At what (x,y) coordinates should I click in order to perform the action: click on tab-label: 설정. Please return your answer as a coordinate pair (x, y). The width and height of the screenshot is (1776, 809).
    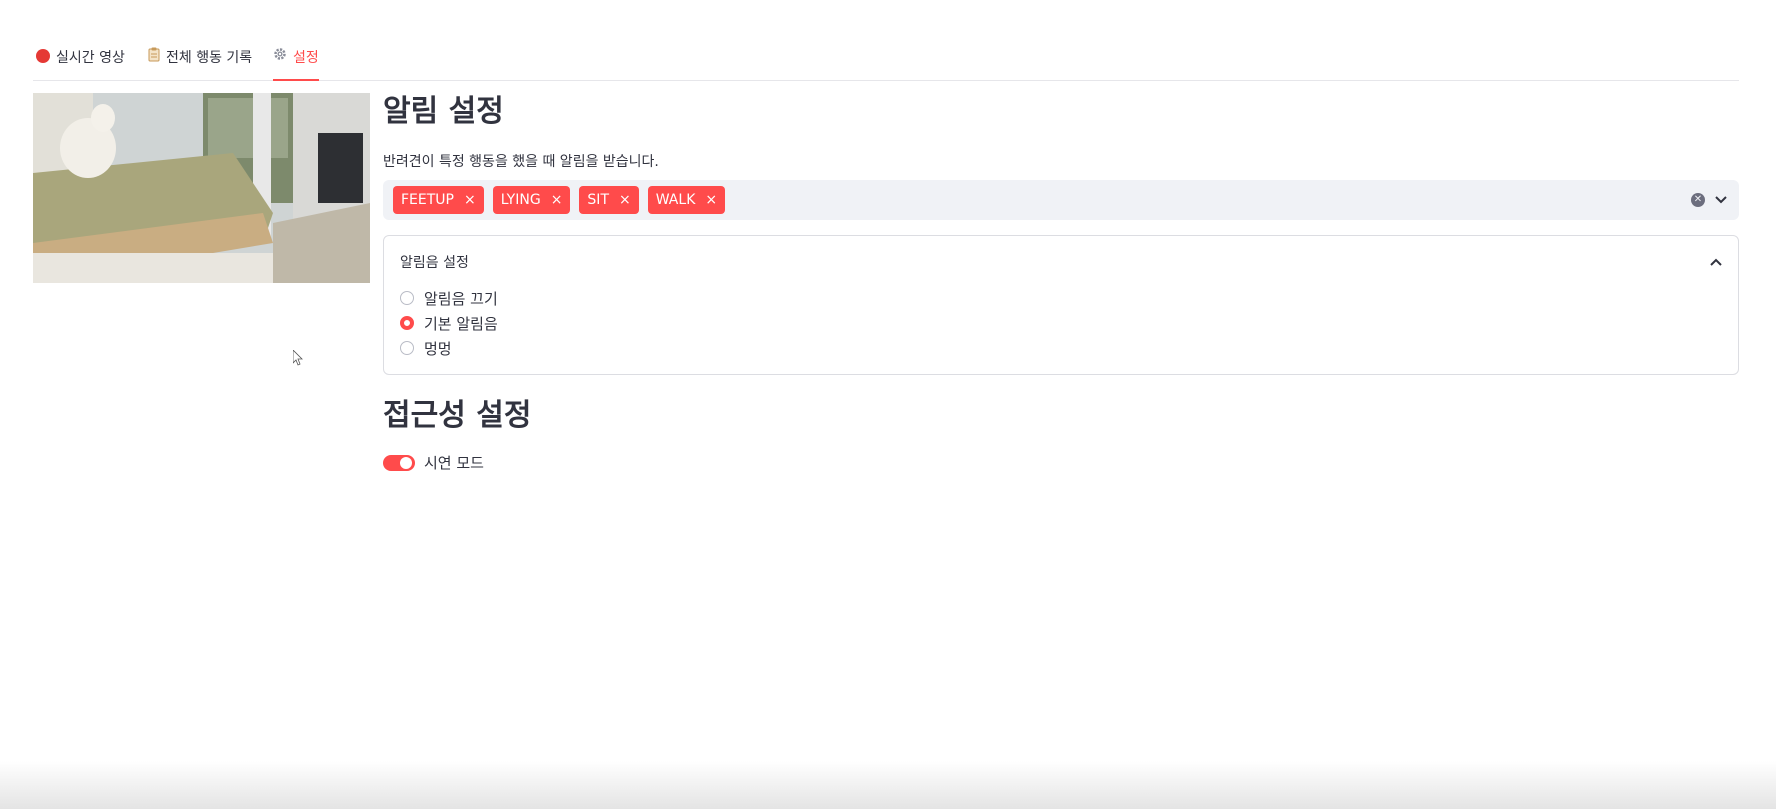
    Looking at the image, I should click on (306, 58).